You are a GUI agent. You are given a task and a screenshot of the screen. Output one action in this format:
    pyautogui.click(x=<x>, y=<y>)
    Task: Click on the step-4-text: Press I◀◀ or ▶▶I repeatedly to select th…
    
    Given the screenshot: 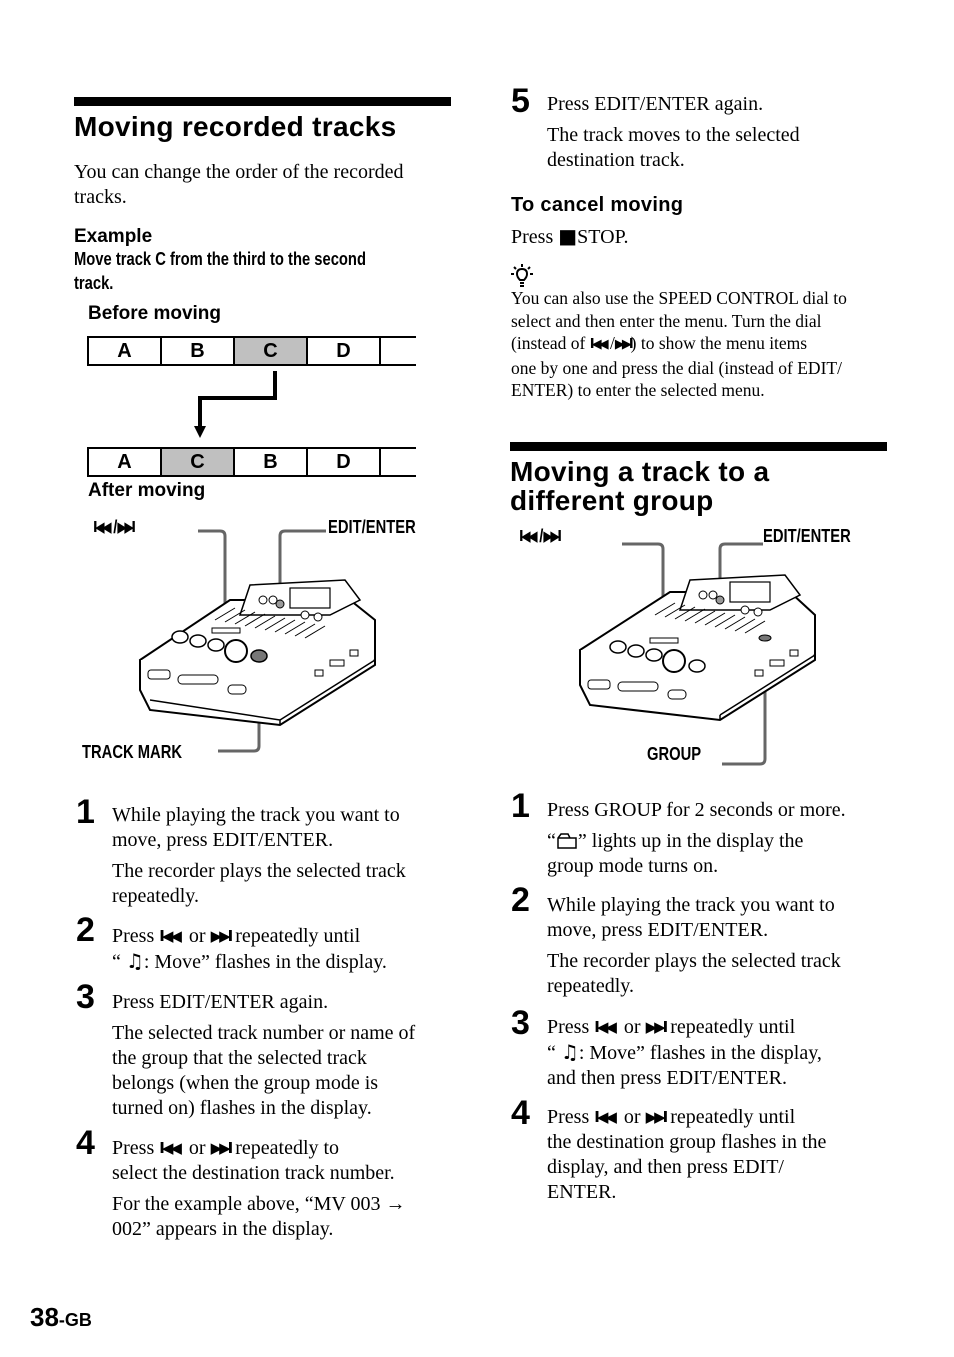 What is the action you would take?
    pyautogui.click(x=258, y=1189)
    